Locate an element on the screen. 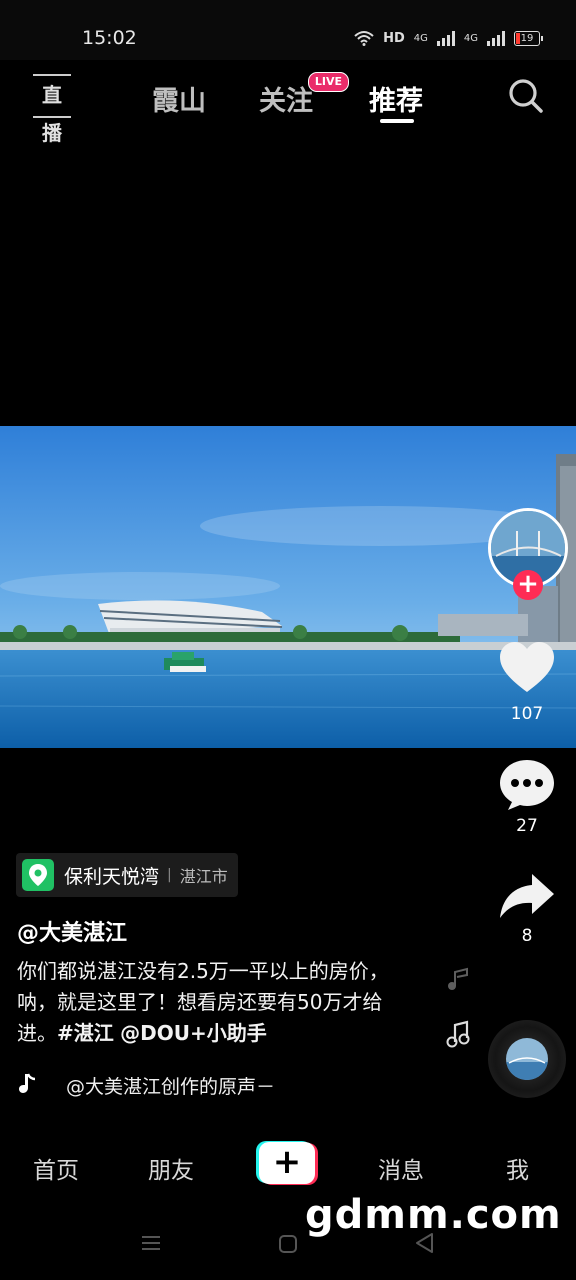 This screenshot has height=1280, width=576. status-time: 15:02 is located at coordinates (109, 38).